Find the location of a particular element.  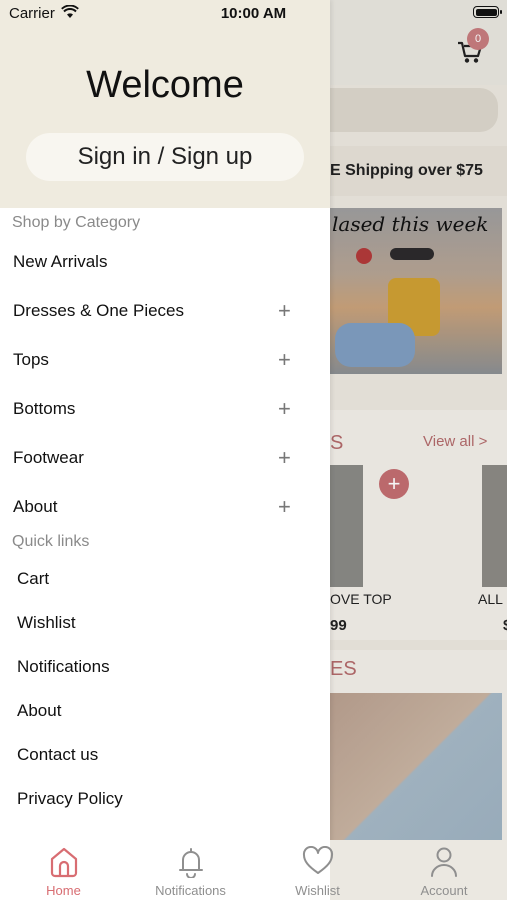

category-label: Dresses & One Pieces is located at coordinates (99, 310).